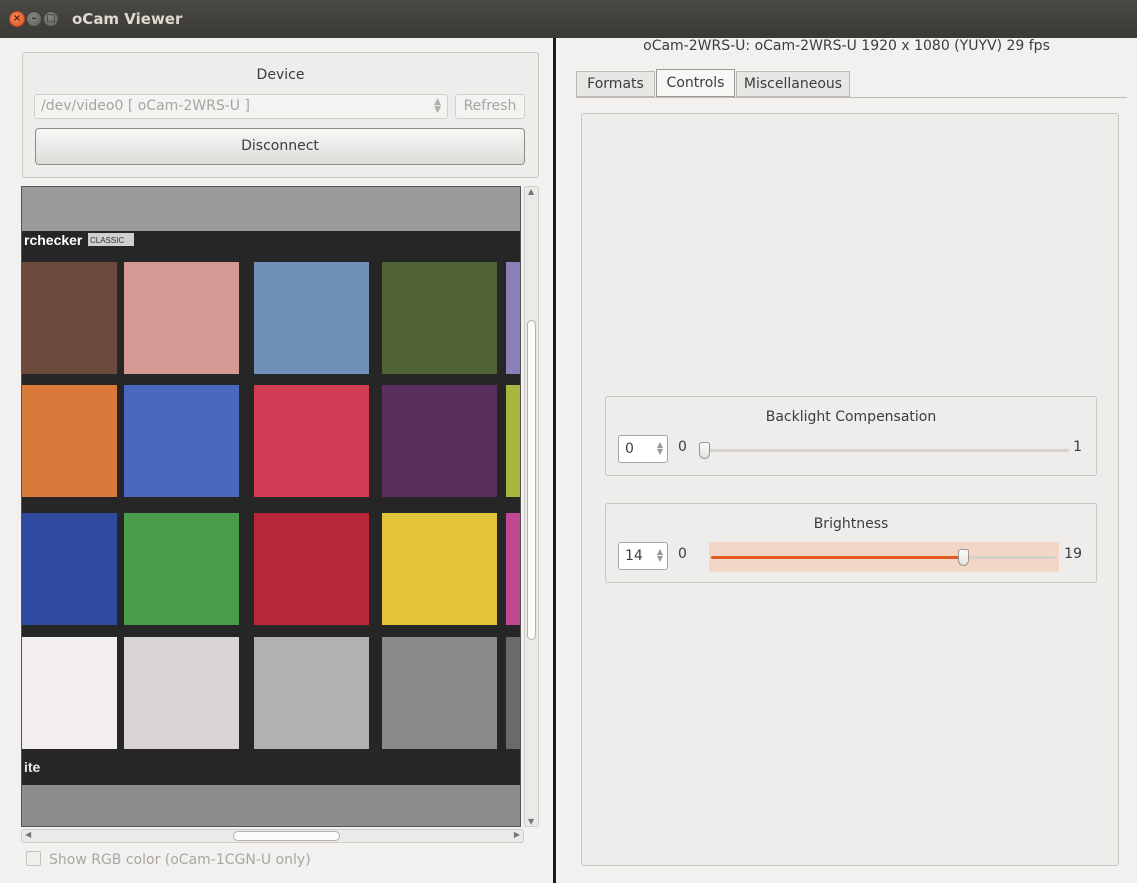  What do you see at coordinates (634, 556) in the screenshot?
I see `brightness-value: 14` at bounding box center [634, 556].